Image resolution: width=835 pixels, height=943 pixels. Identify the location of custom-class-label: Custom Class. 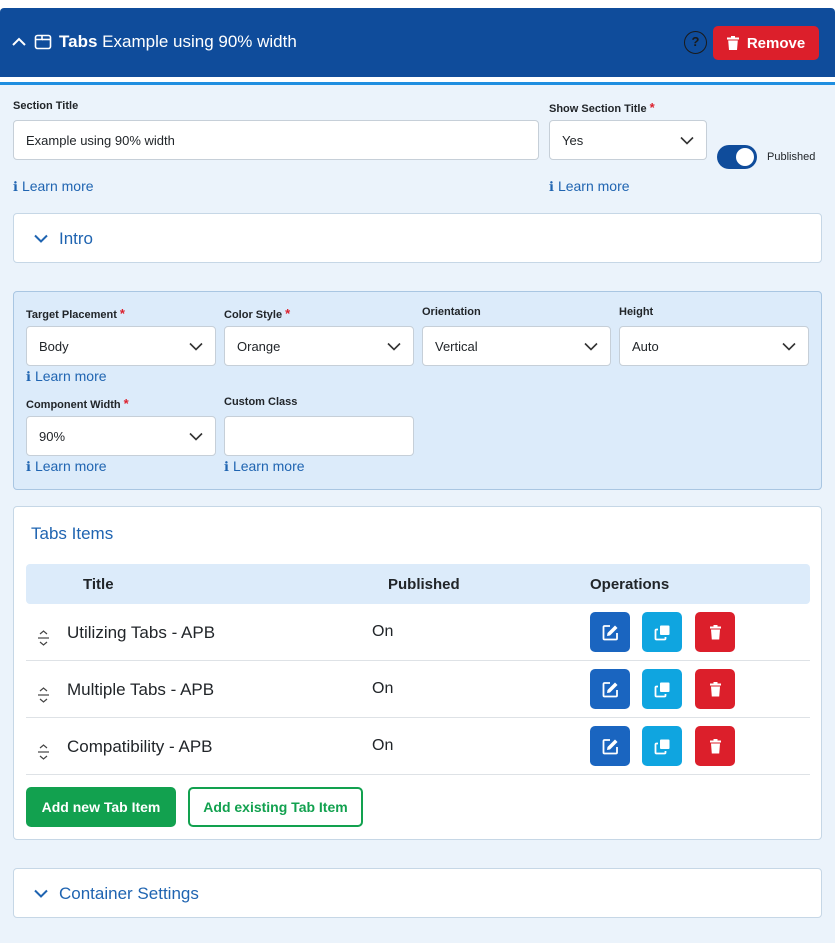
(261, 402).